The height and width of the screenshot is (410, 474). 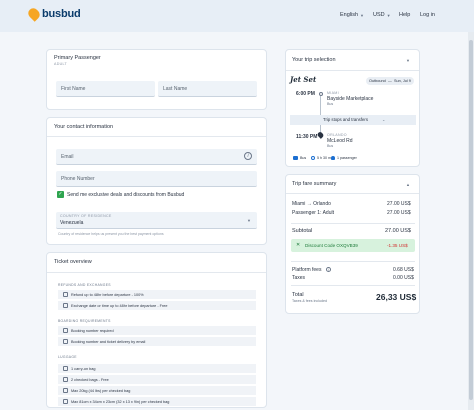 I want to click on first-name-placeholder: First Name, so click(x=73, y=89).